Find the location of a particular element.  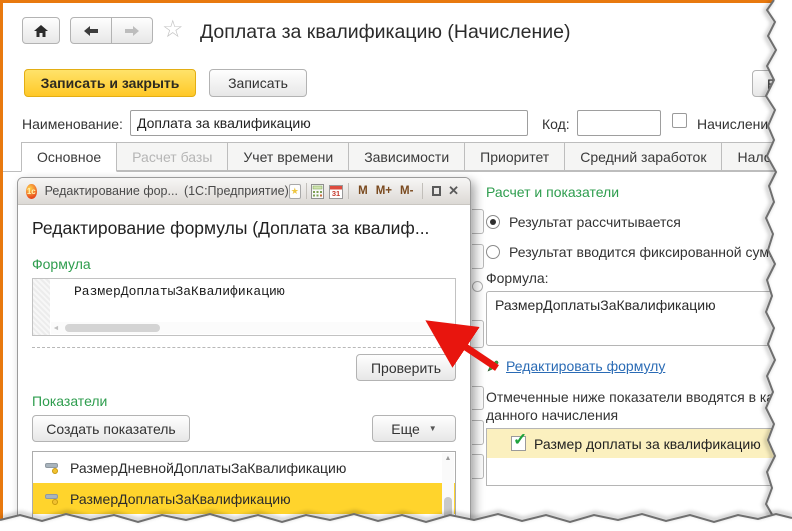

dialog-app-name: (1С:Предприятие) is located at coordinates (236, 191).